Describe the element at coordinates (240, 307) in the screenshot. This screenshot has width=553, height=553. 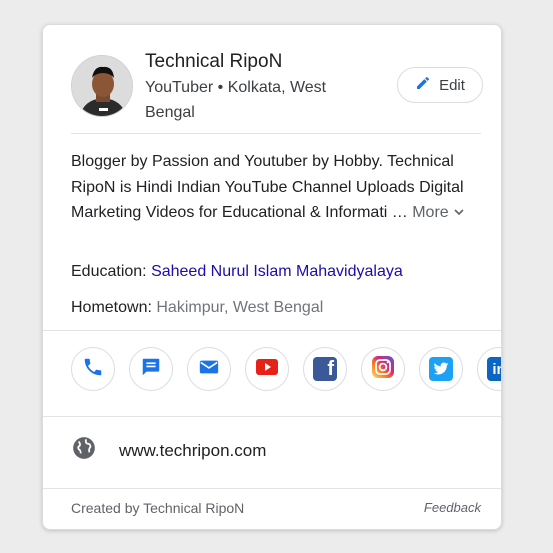
I see `hometown-value: Hakimpur, West Bengal` at that location.